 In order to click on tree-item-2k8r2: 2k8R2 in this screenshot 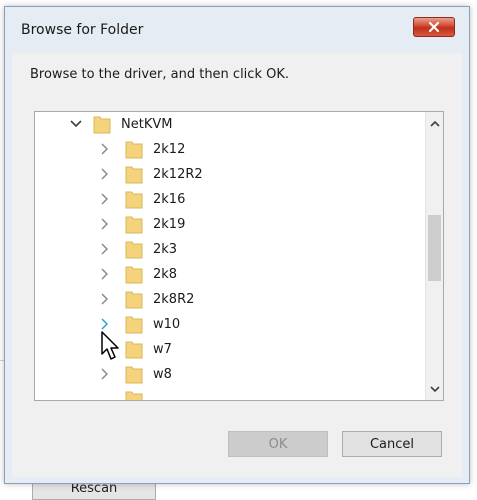, I will do `click(145, 299)`.